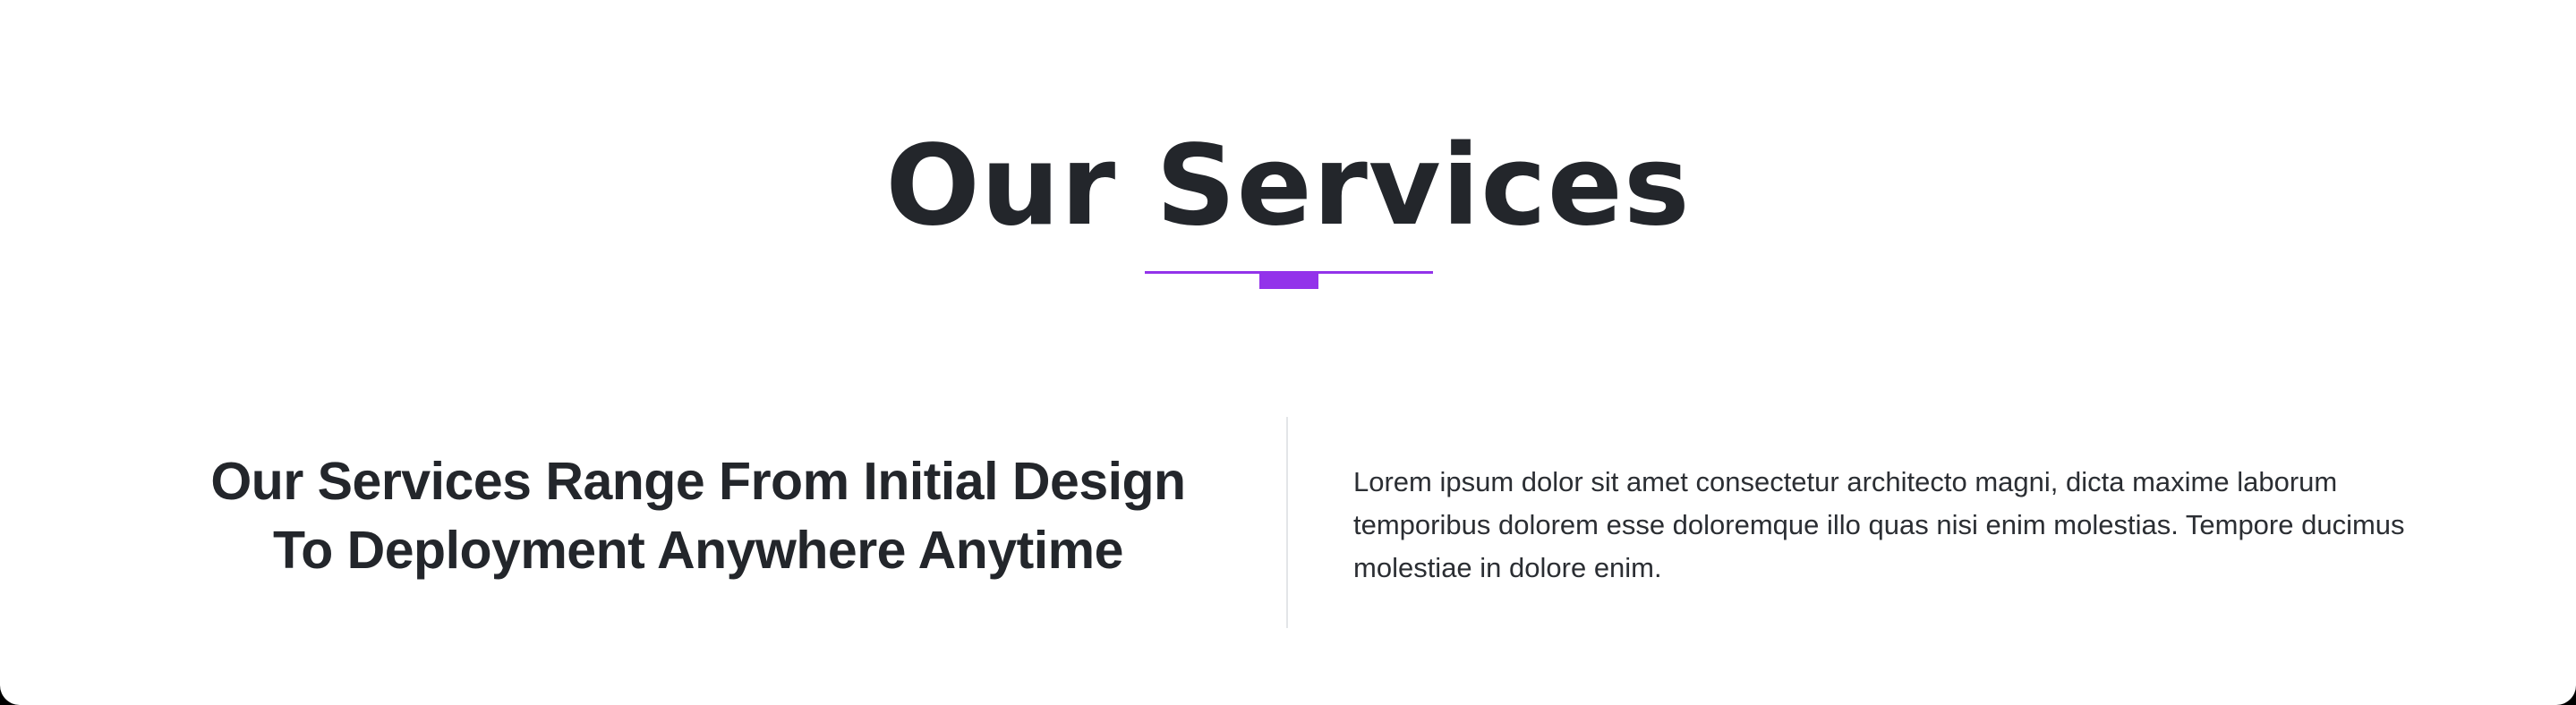  I want to click on headline-line-1: Our Services Range From Initial Design, so click(698, 482).